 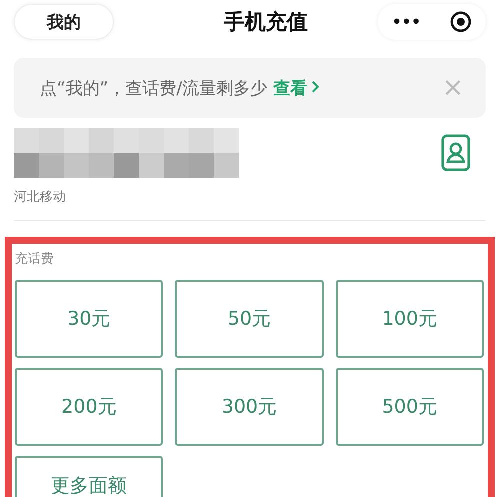 What do you see at coordinates (461, 22) in the screenshot?
I see `target-icon` at bounding box center [461, 22].